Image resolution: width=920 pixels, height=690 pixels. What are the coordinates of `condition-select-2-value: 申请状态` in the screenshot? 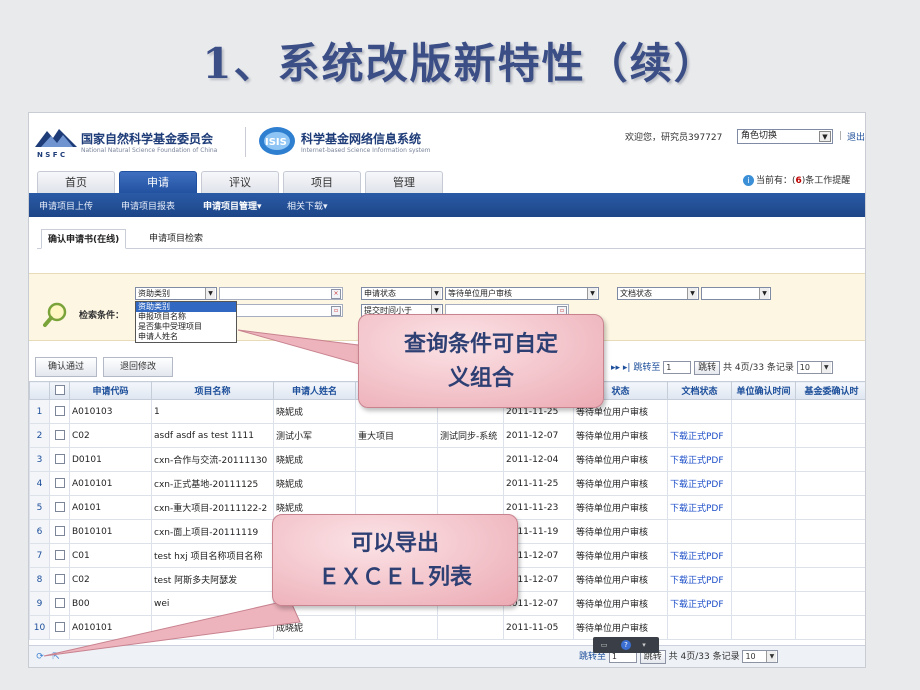 It's located at (380, 293).